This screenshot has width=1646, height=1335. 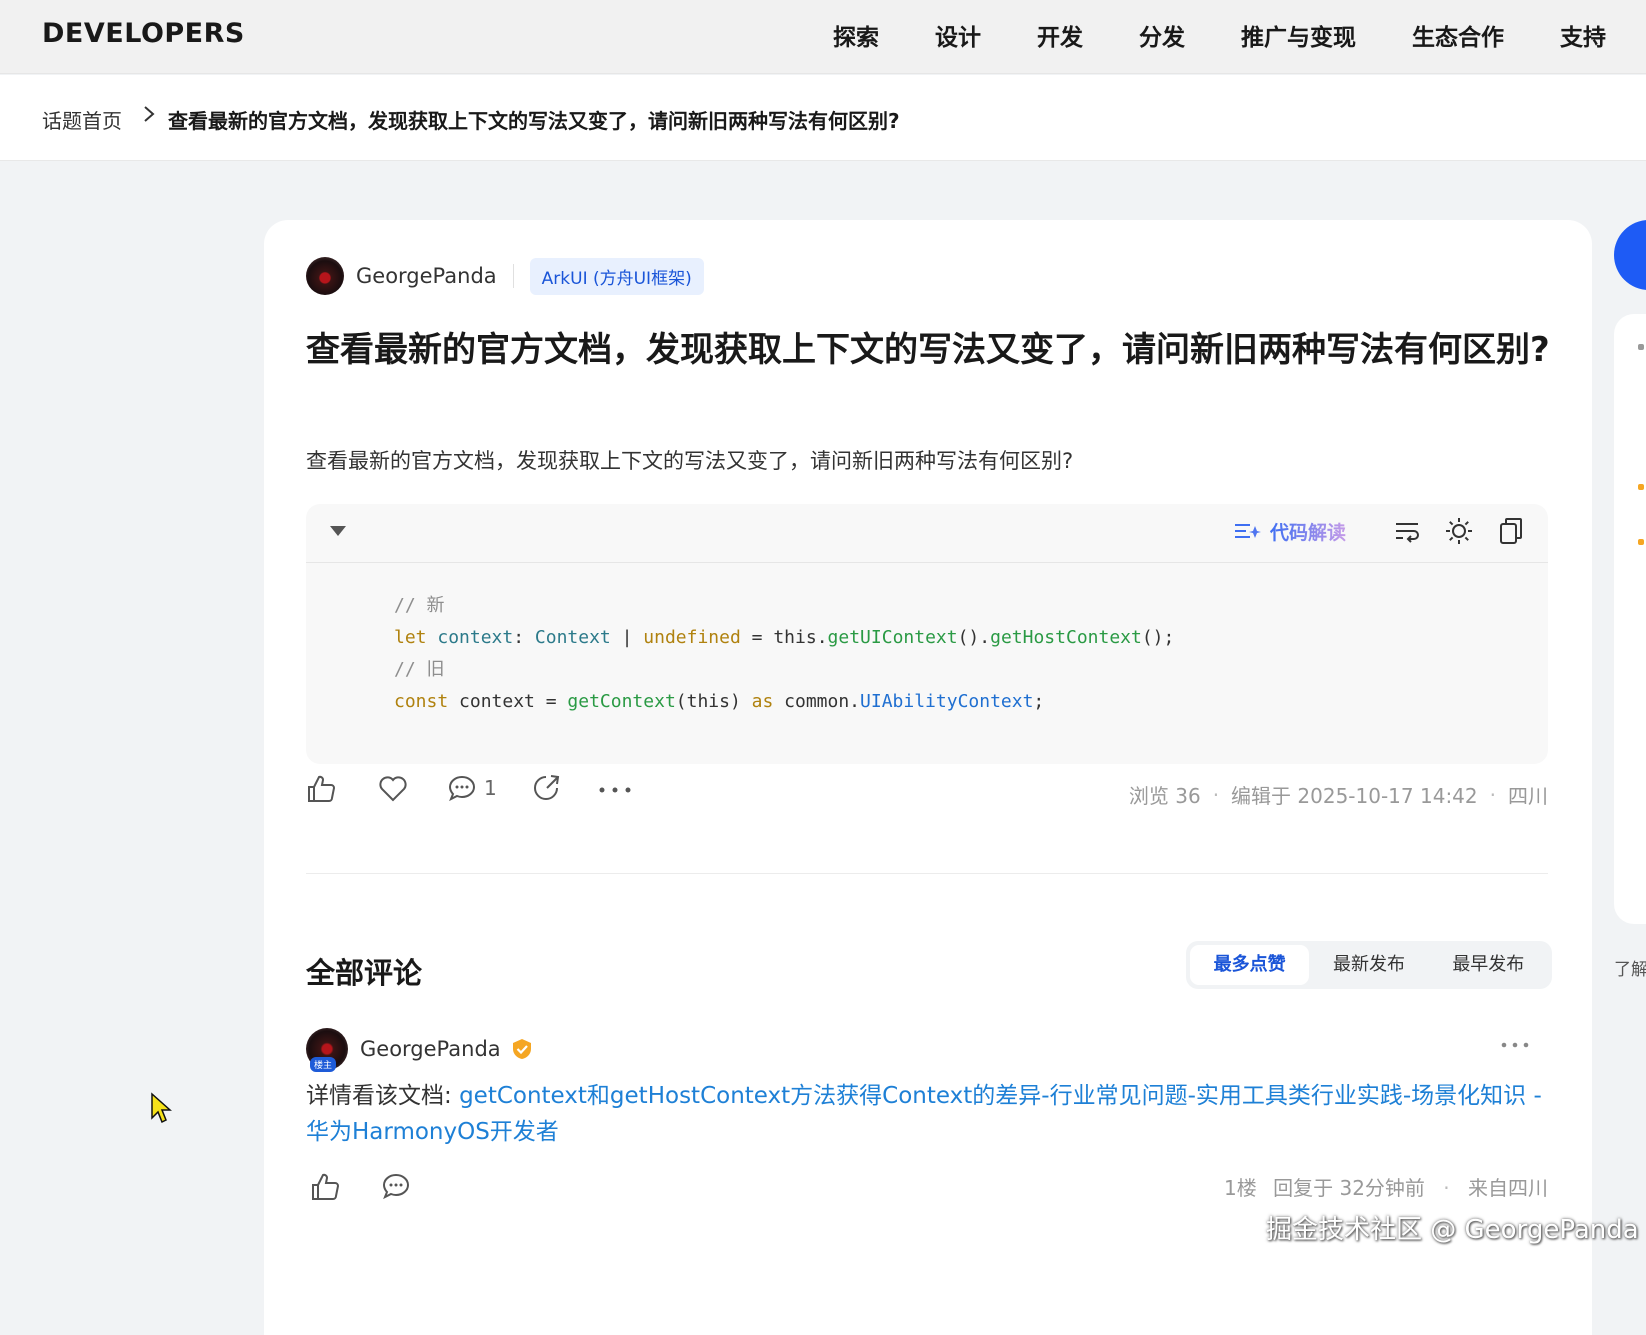 I want to click on tab-most-liked: 最多点赞, so click(x=1250, y=965).